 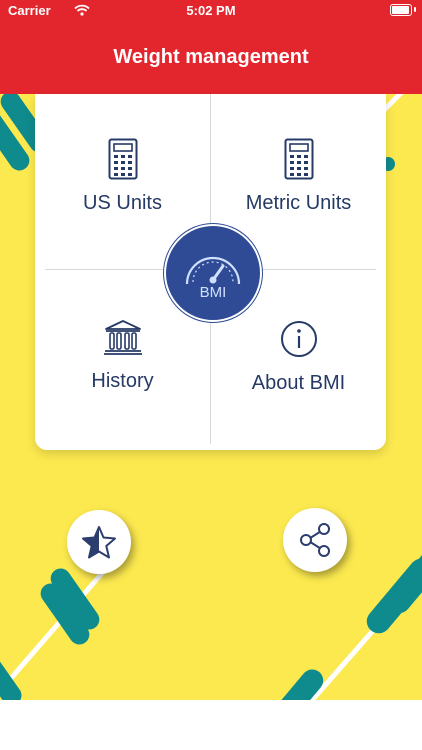 What do you see at coordinates (211, 725) in the screenshot?
I see `bottom-bar` at bounding box center [211, 725].